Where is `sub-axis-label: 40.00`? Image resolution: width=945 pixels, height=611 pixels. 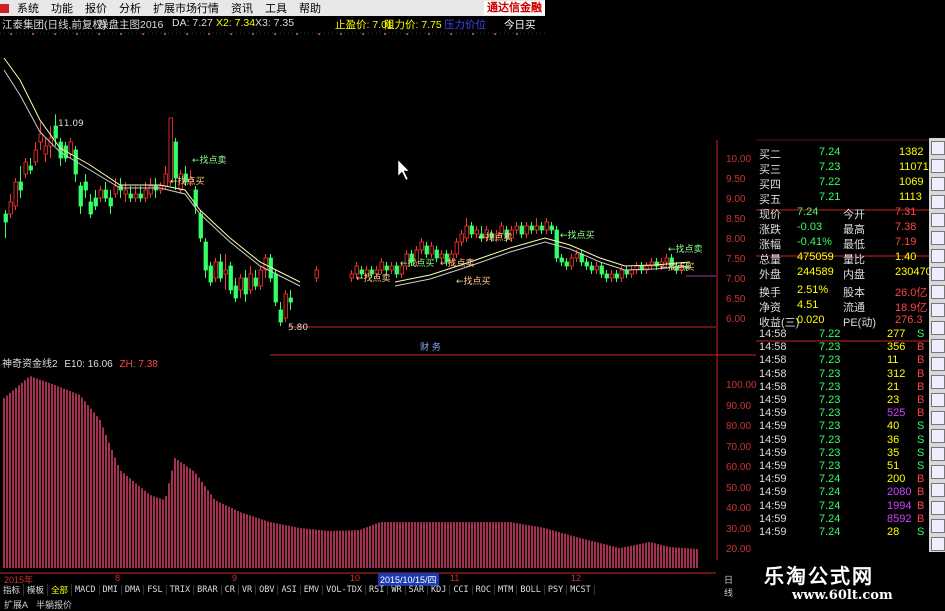 sub-axis-label: 40.00 is located at coordinates (739, 508).